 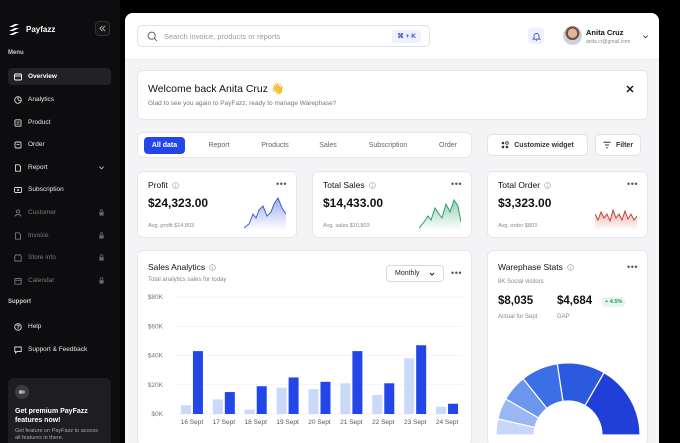 I want to click on tab-report: Report, so click(x=219, y=145).